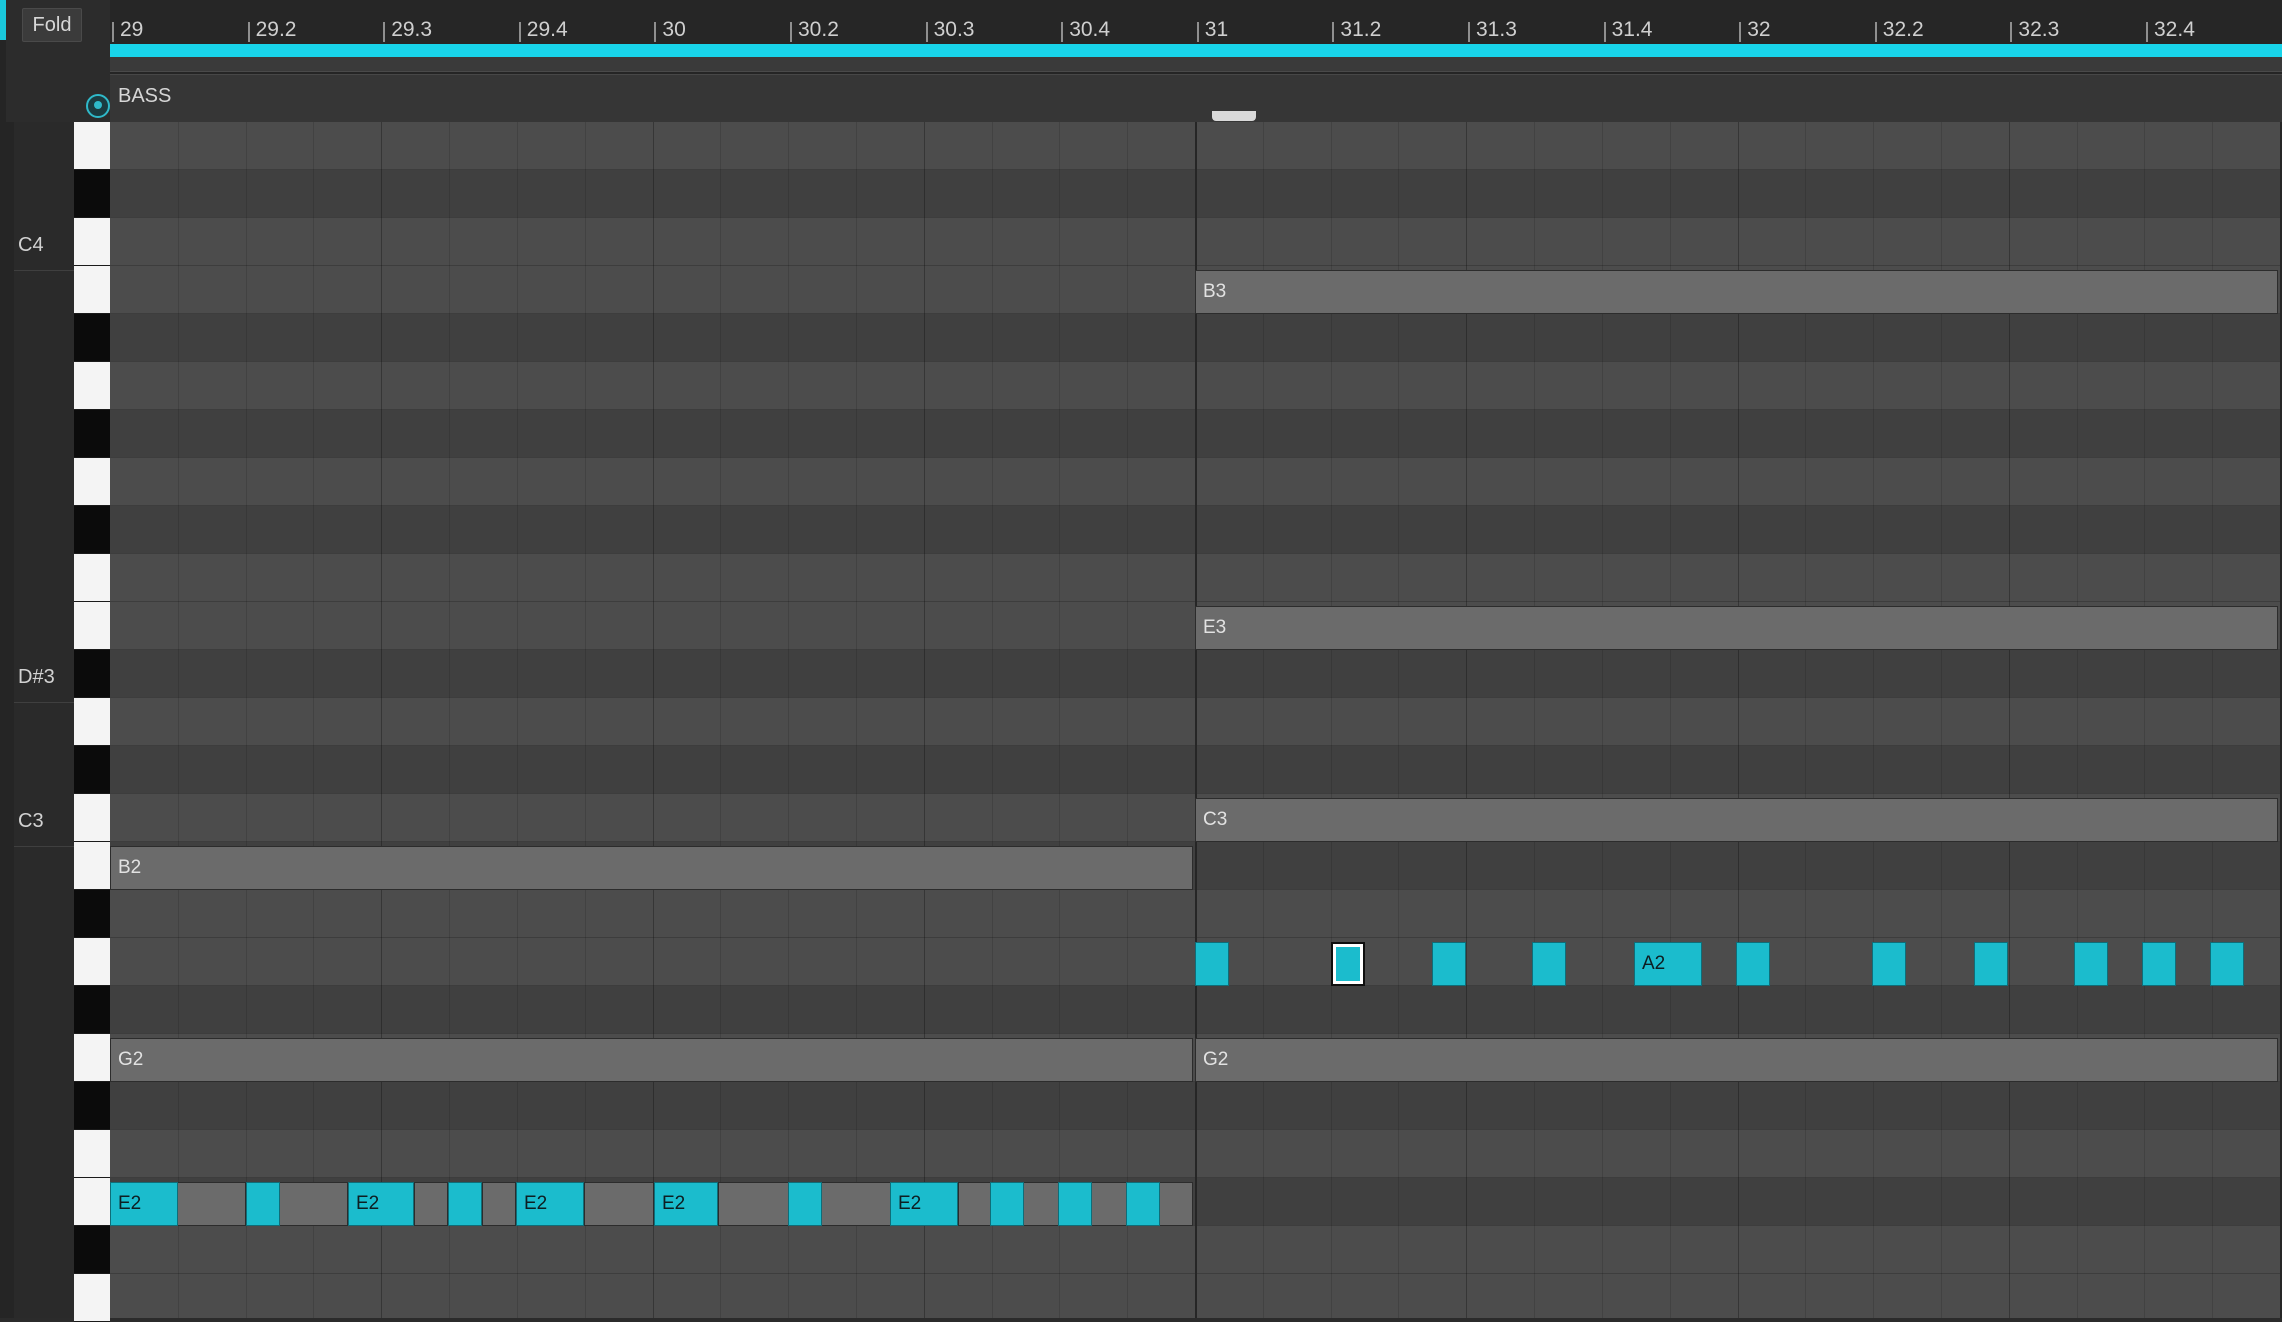  I want to click on playhead-marker, so click(1234, 116).